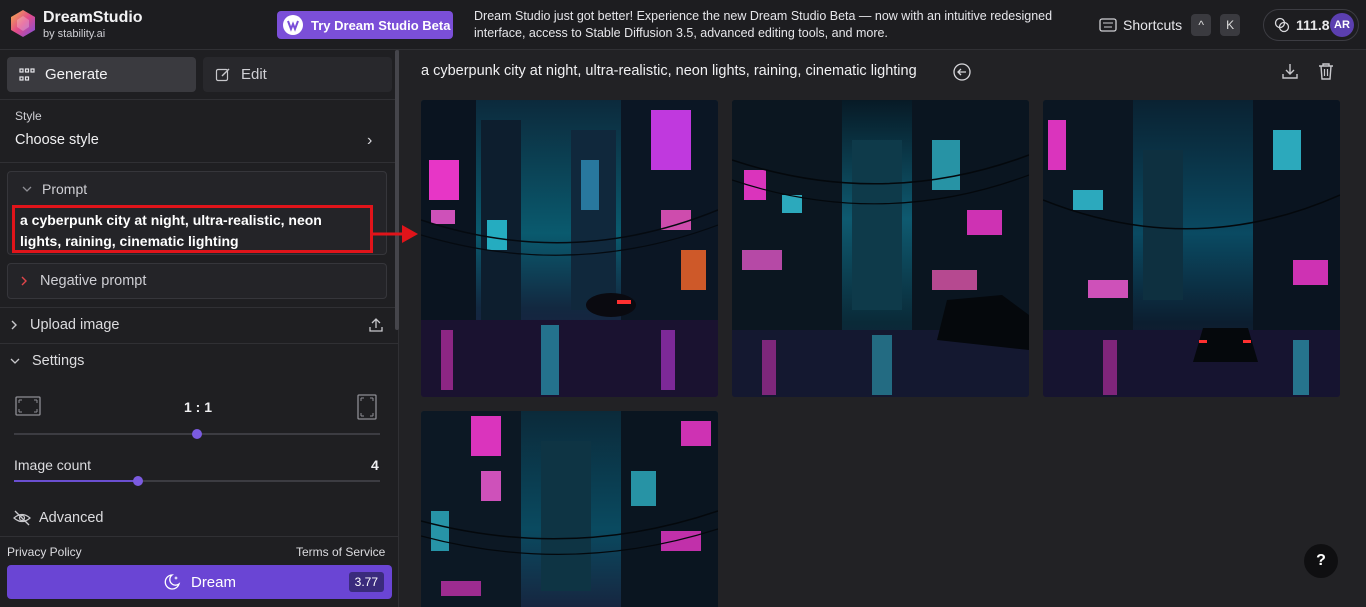 The height and width of the screenshot is (607, 1366). What do you see at coordinates (254, 74) in the screenshot?
I see `tab-edit-label: Edit` at bounding box center [254, 74].